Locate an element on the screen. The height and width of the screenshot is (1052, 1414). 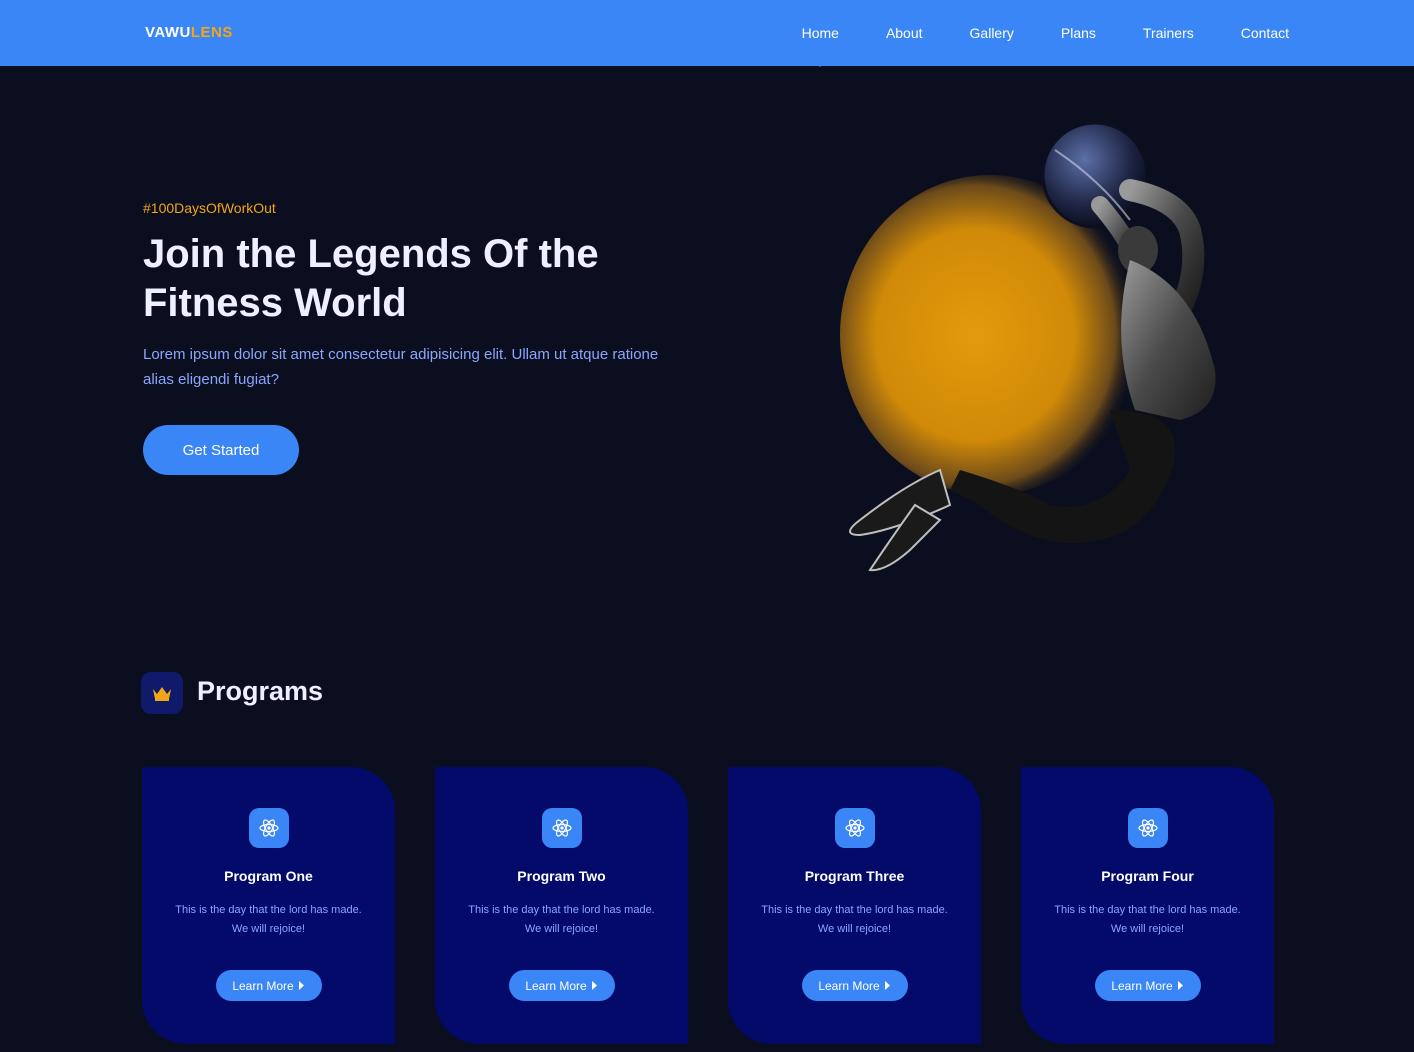
nav-gallery: Gallery is located at coordinates (992, 33).